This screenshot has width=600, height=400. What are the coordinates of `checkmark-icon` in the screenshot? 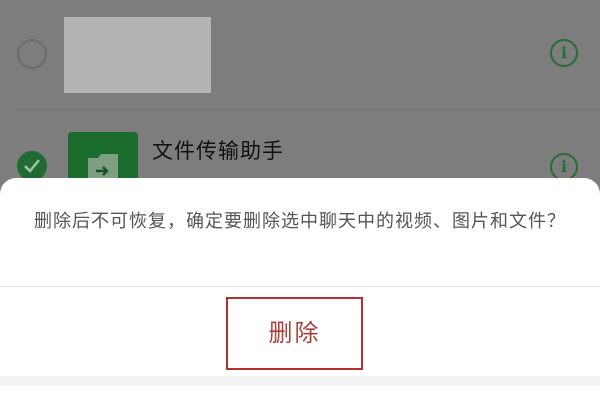 It's located at (32, 166).